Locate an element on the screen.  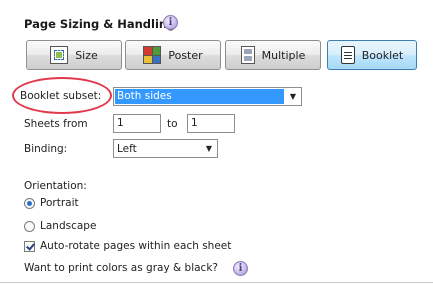
landscape-radio-option: Landscape is located at coordinates (60, 226).